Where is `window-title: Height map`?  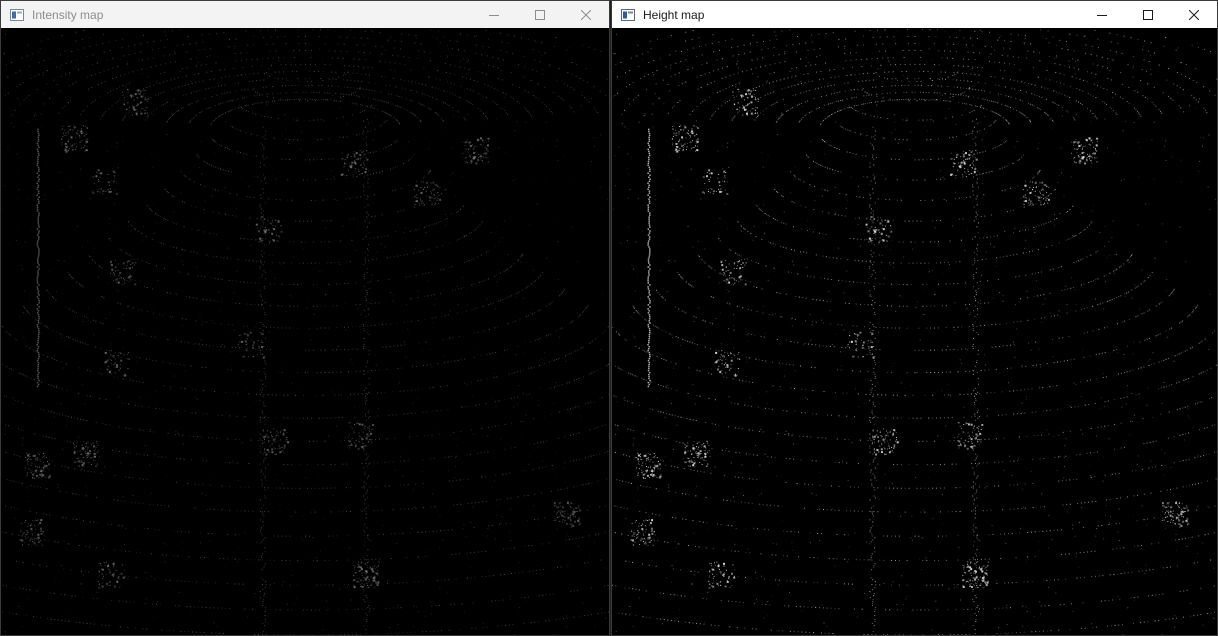 window-title: Height map is located at coordinates (674, 14).